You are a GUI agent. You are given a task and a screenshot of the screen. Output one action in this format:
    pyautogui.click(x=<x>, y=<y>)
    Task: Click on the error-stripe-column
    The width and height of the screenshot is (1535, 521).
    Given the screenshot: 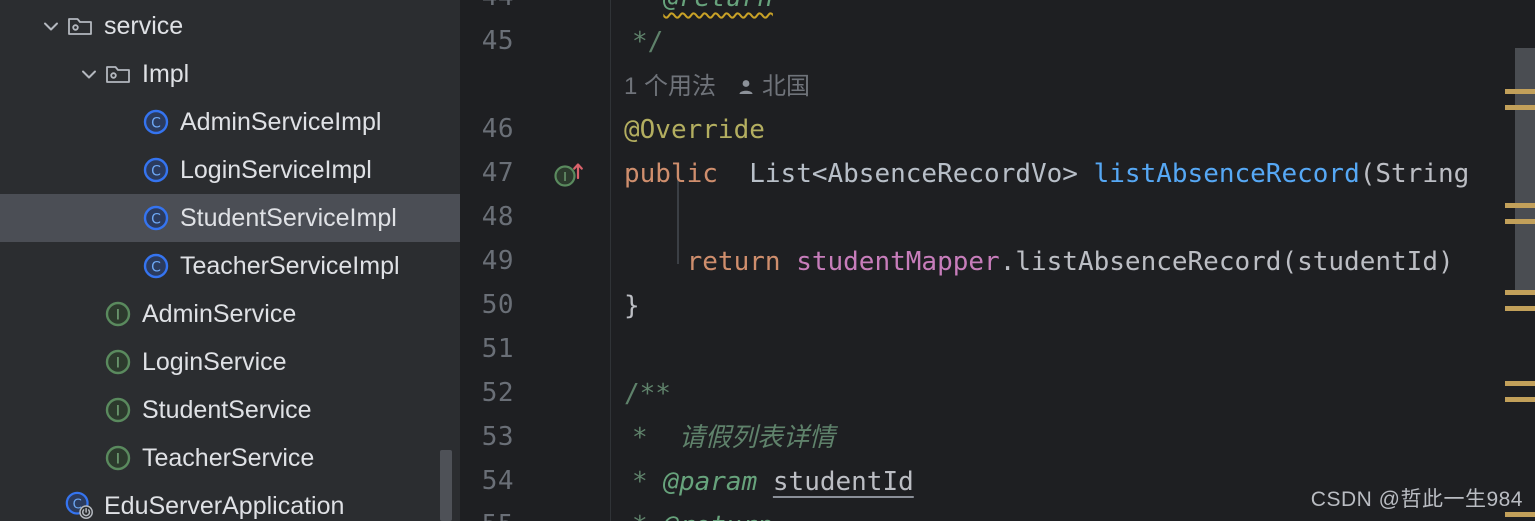 What is the action you would take?
    pyautogui.click(x=1520, y=260)
    